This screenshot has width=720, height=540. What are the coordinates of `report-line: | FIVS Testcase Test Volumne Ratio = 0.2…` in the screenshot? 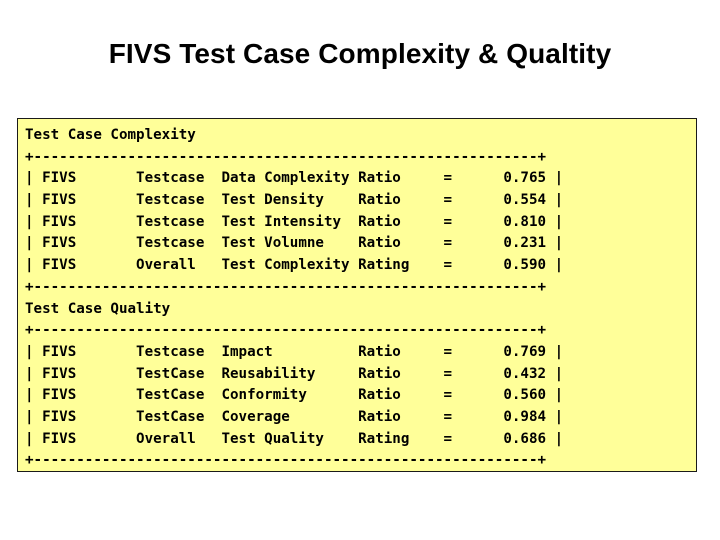 It's located at (294, 243).